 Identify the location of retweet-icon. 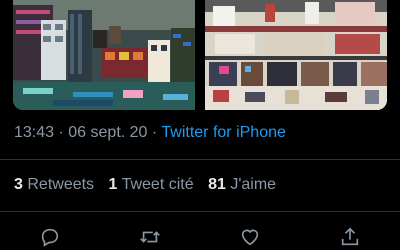
(150, 237).